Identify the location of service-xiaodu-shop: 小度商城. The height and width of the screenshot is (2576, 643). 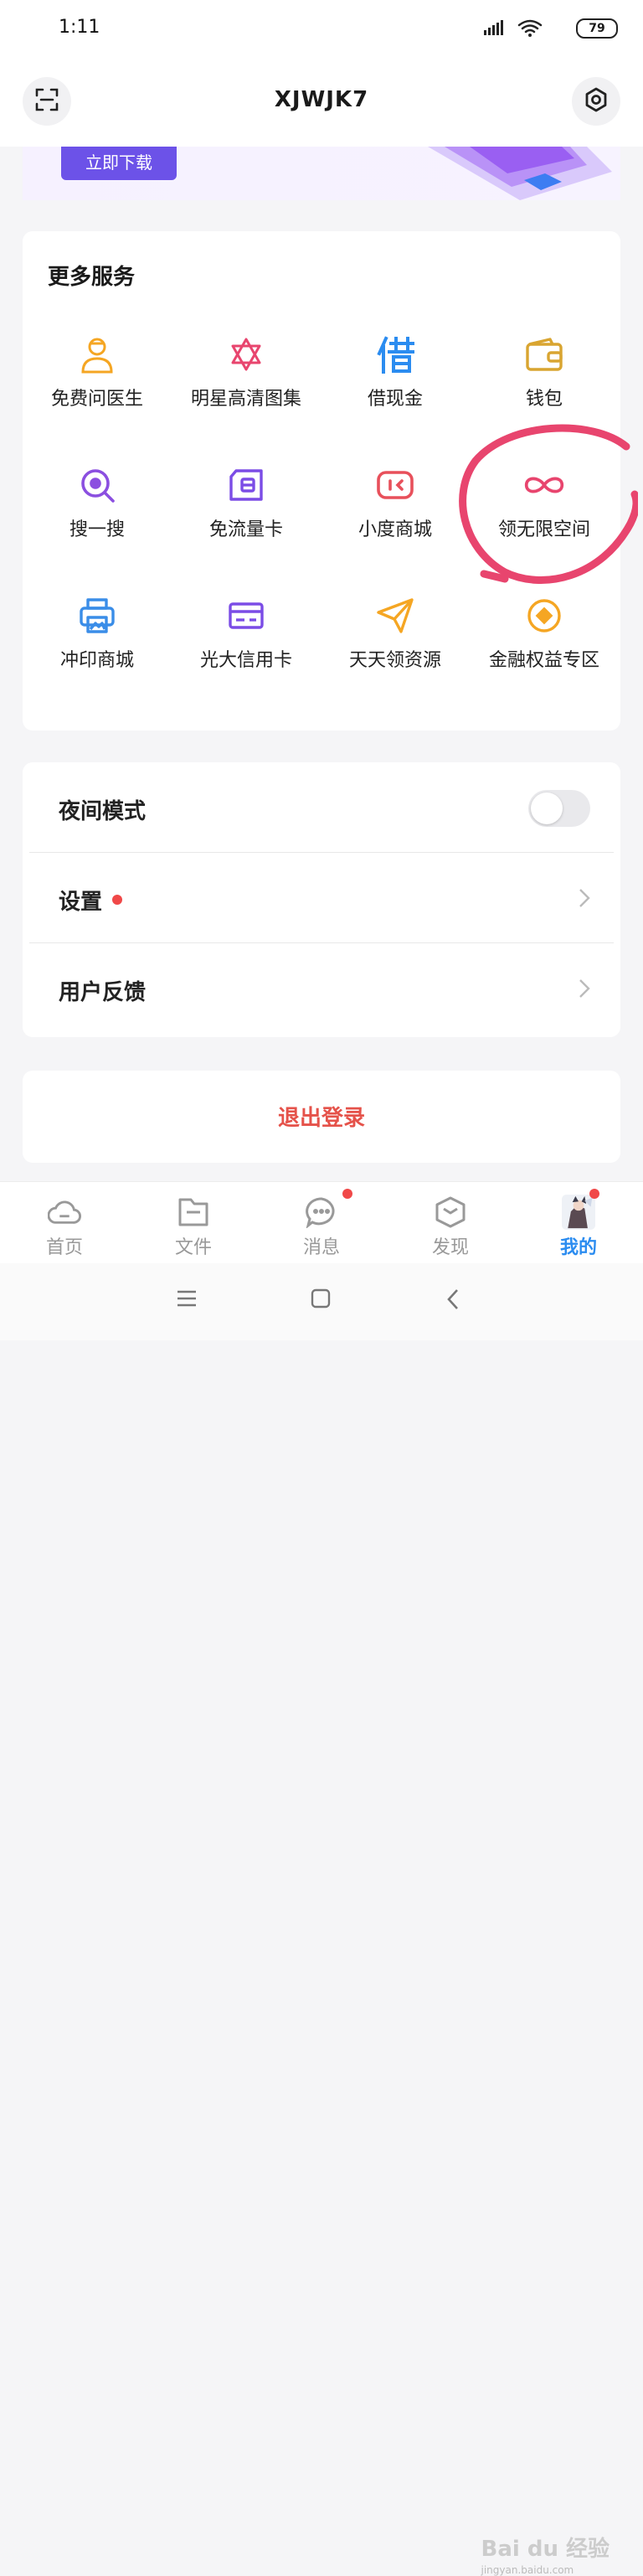
(396, 518).